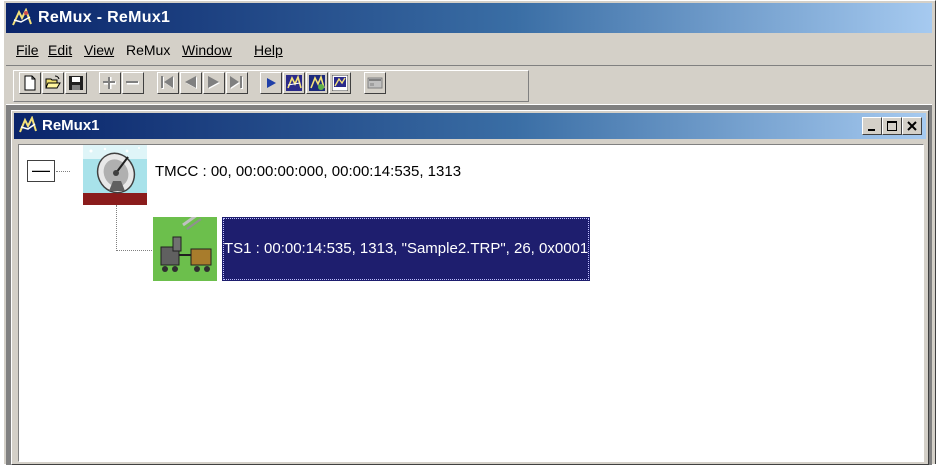 This screenshot has width=939, height=465. I want to click on tree-expander-glyph: —, so click(41, 170).